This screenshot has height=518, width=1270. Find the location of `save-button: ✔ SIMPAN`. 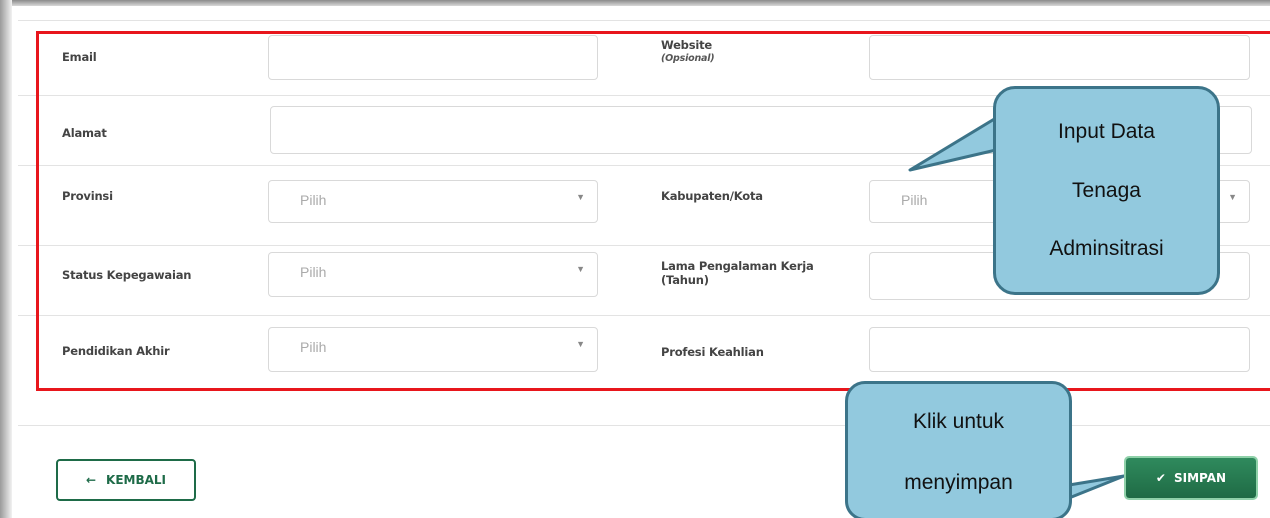

save-button: ✔ SIMPAN is located at coordinates (1191, 478).